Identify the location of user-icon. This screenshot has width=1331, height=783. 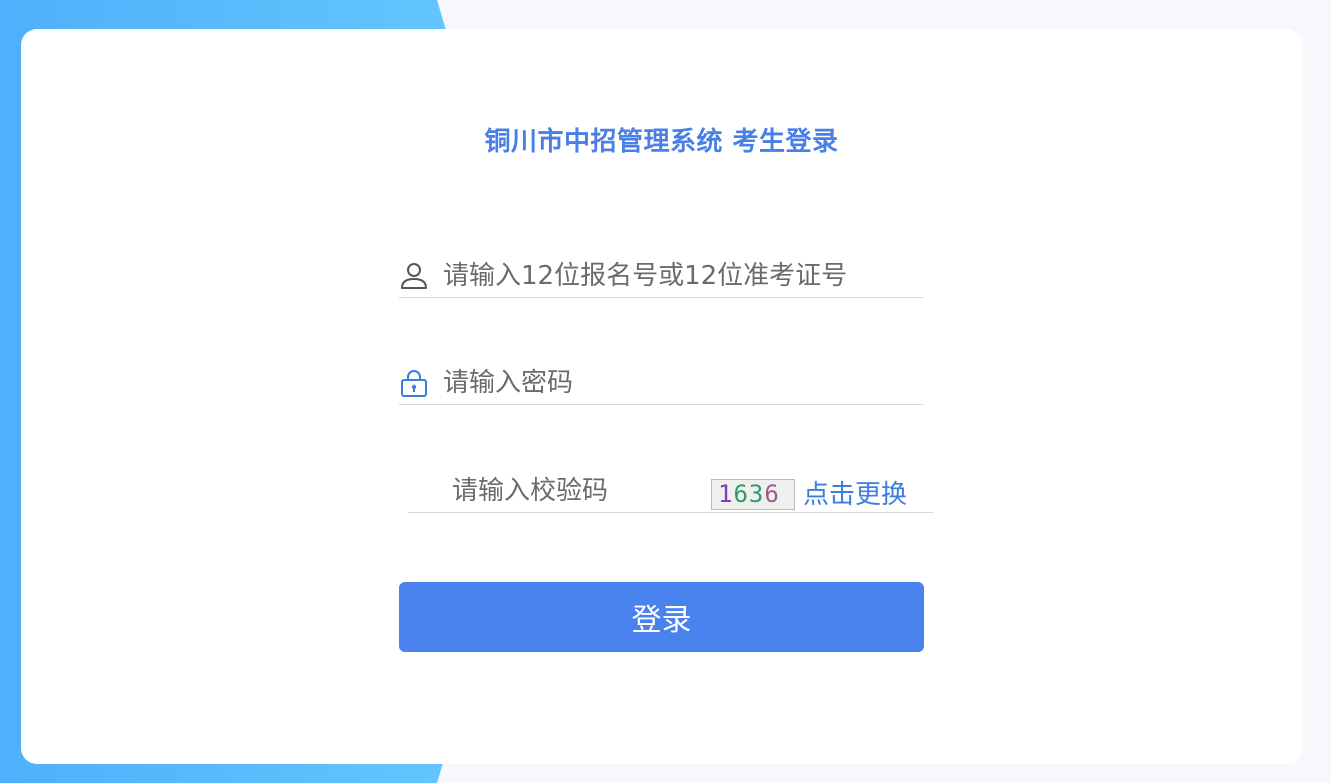
(414, 276).